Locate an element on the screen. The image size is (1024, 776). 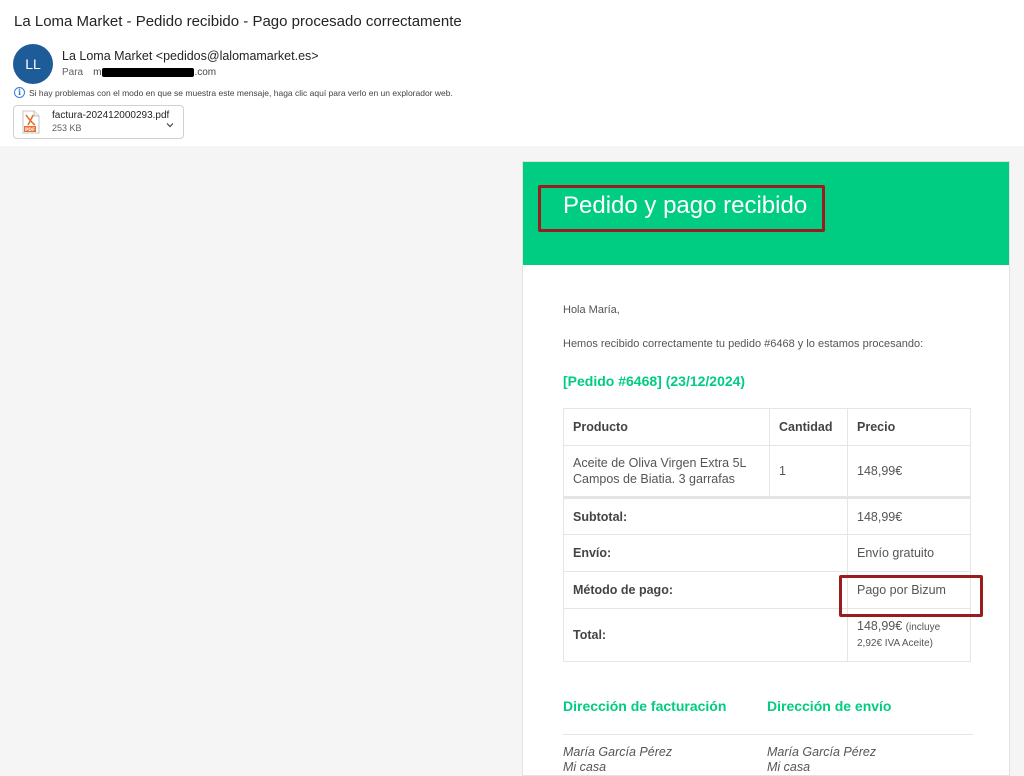
subtotal-row: Subtotal: 148,99€ is located at coordinates (767, 515).